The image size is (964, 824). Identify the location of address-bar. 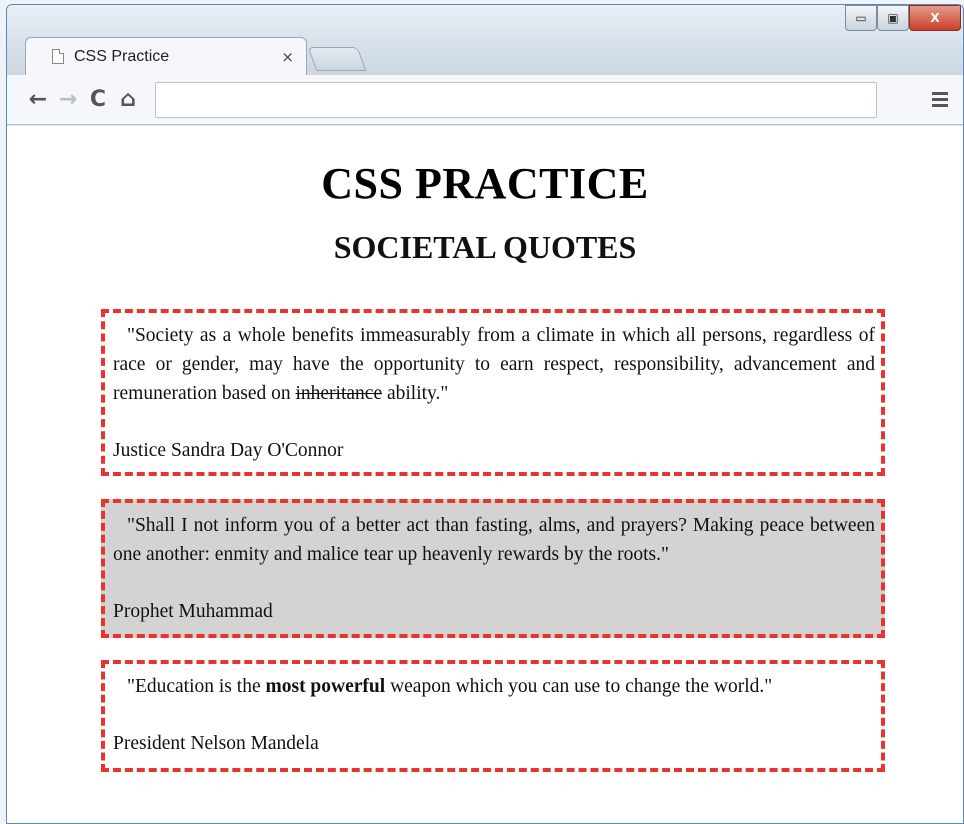
(516, 99).